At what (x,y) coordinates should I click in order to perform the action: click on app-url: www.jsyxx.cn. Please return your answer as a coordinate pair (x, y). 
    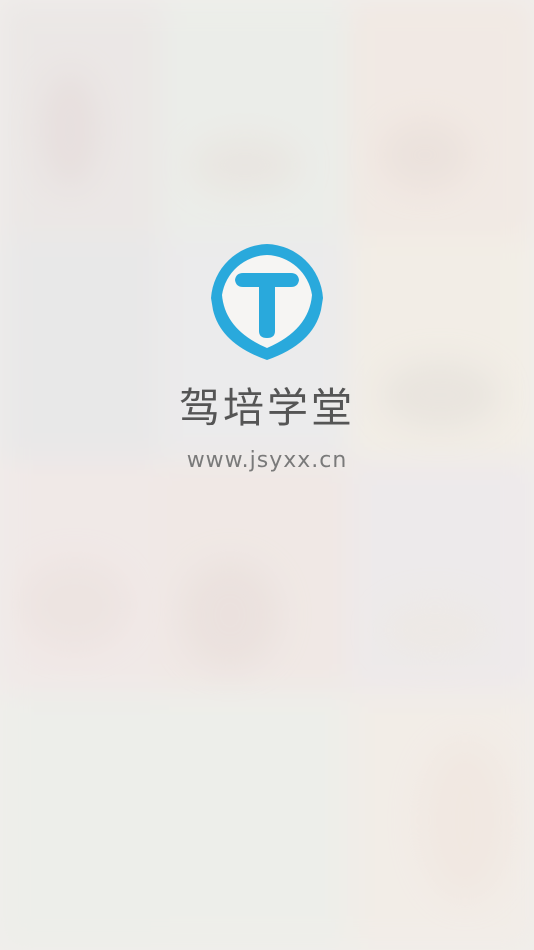
    Looking at the image, I should click on (267, 461).